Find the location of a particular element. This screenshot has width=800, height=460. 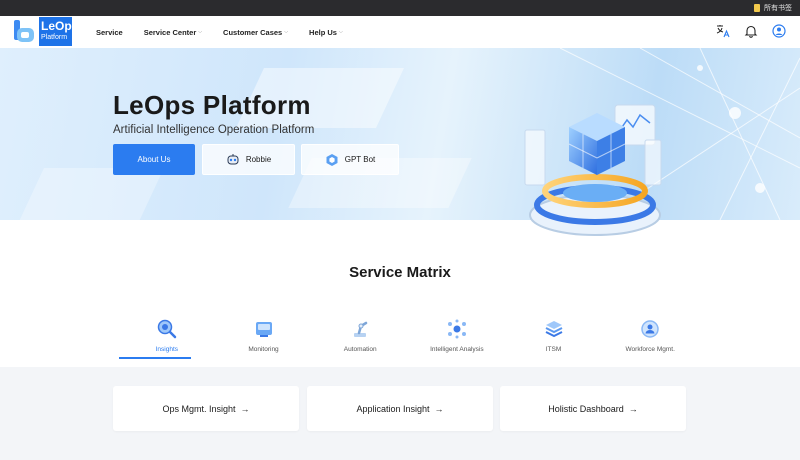

tab-label: Insights is located at coordinates (167, 349).